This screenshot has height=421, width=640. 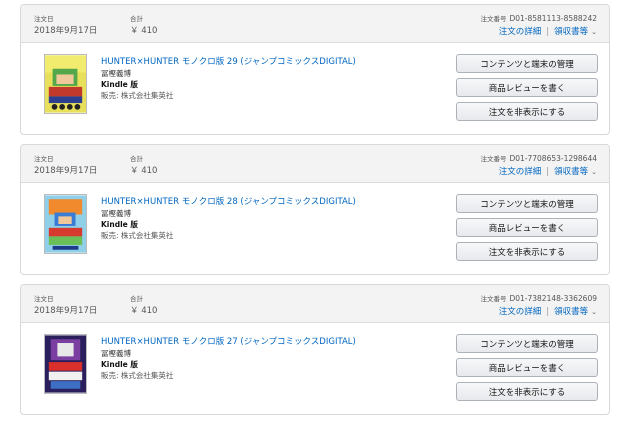 What do you see at coordinates (553, 158) in the screenshot?
I see `order-number-value: D01-7708653-1298644` at bounding box center [553, 158].